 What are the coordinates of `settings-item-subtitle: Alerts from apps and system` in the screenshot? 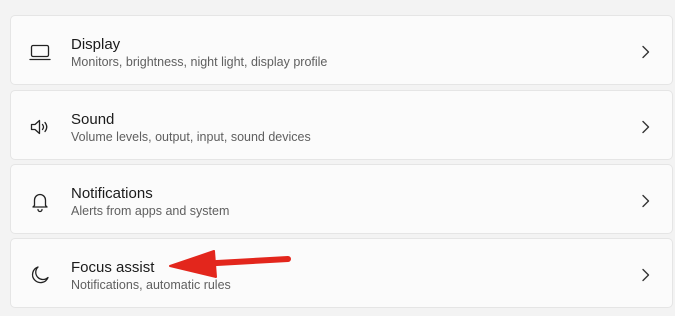 It's located at (150, 211).